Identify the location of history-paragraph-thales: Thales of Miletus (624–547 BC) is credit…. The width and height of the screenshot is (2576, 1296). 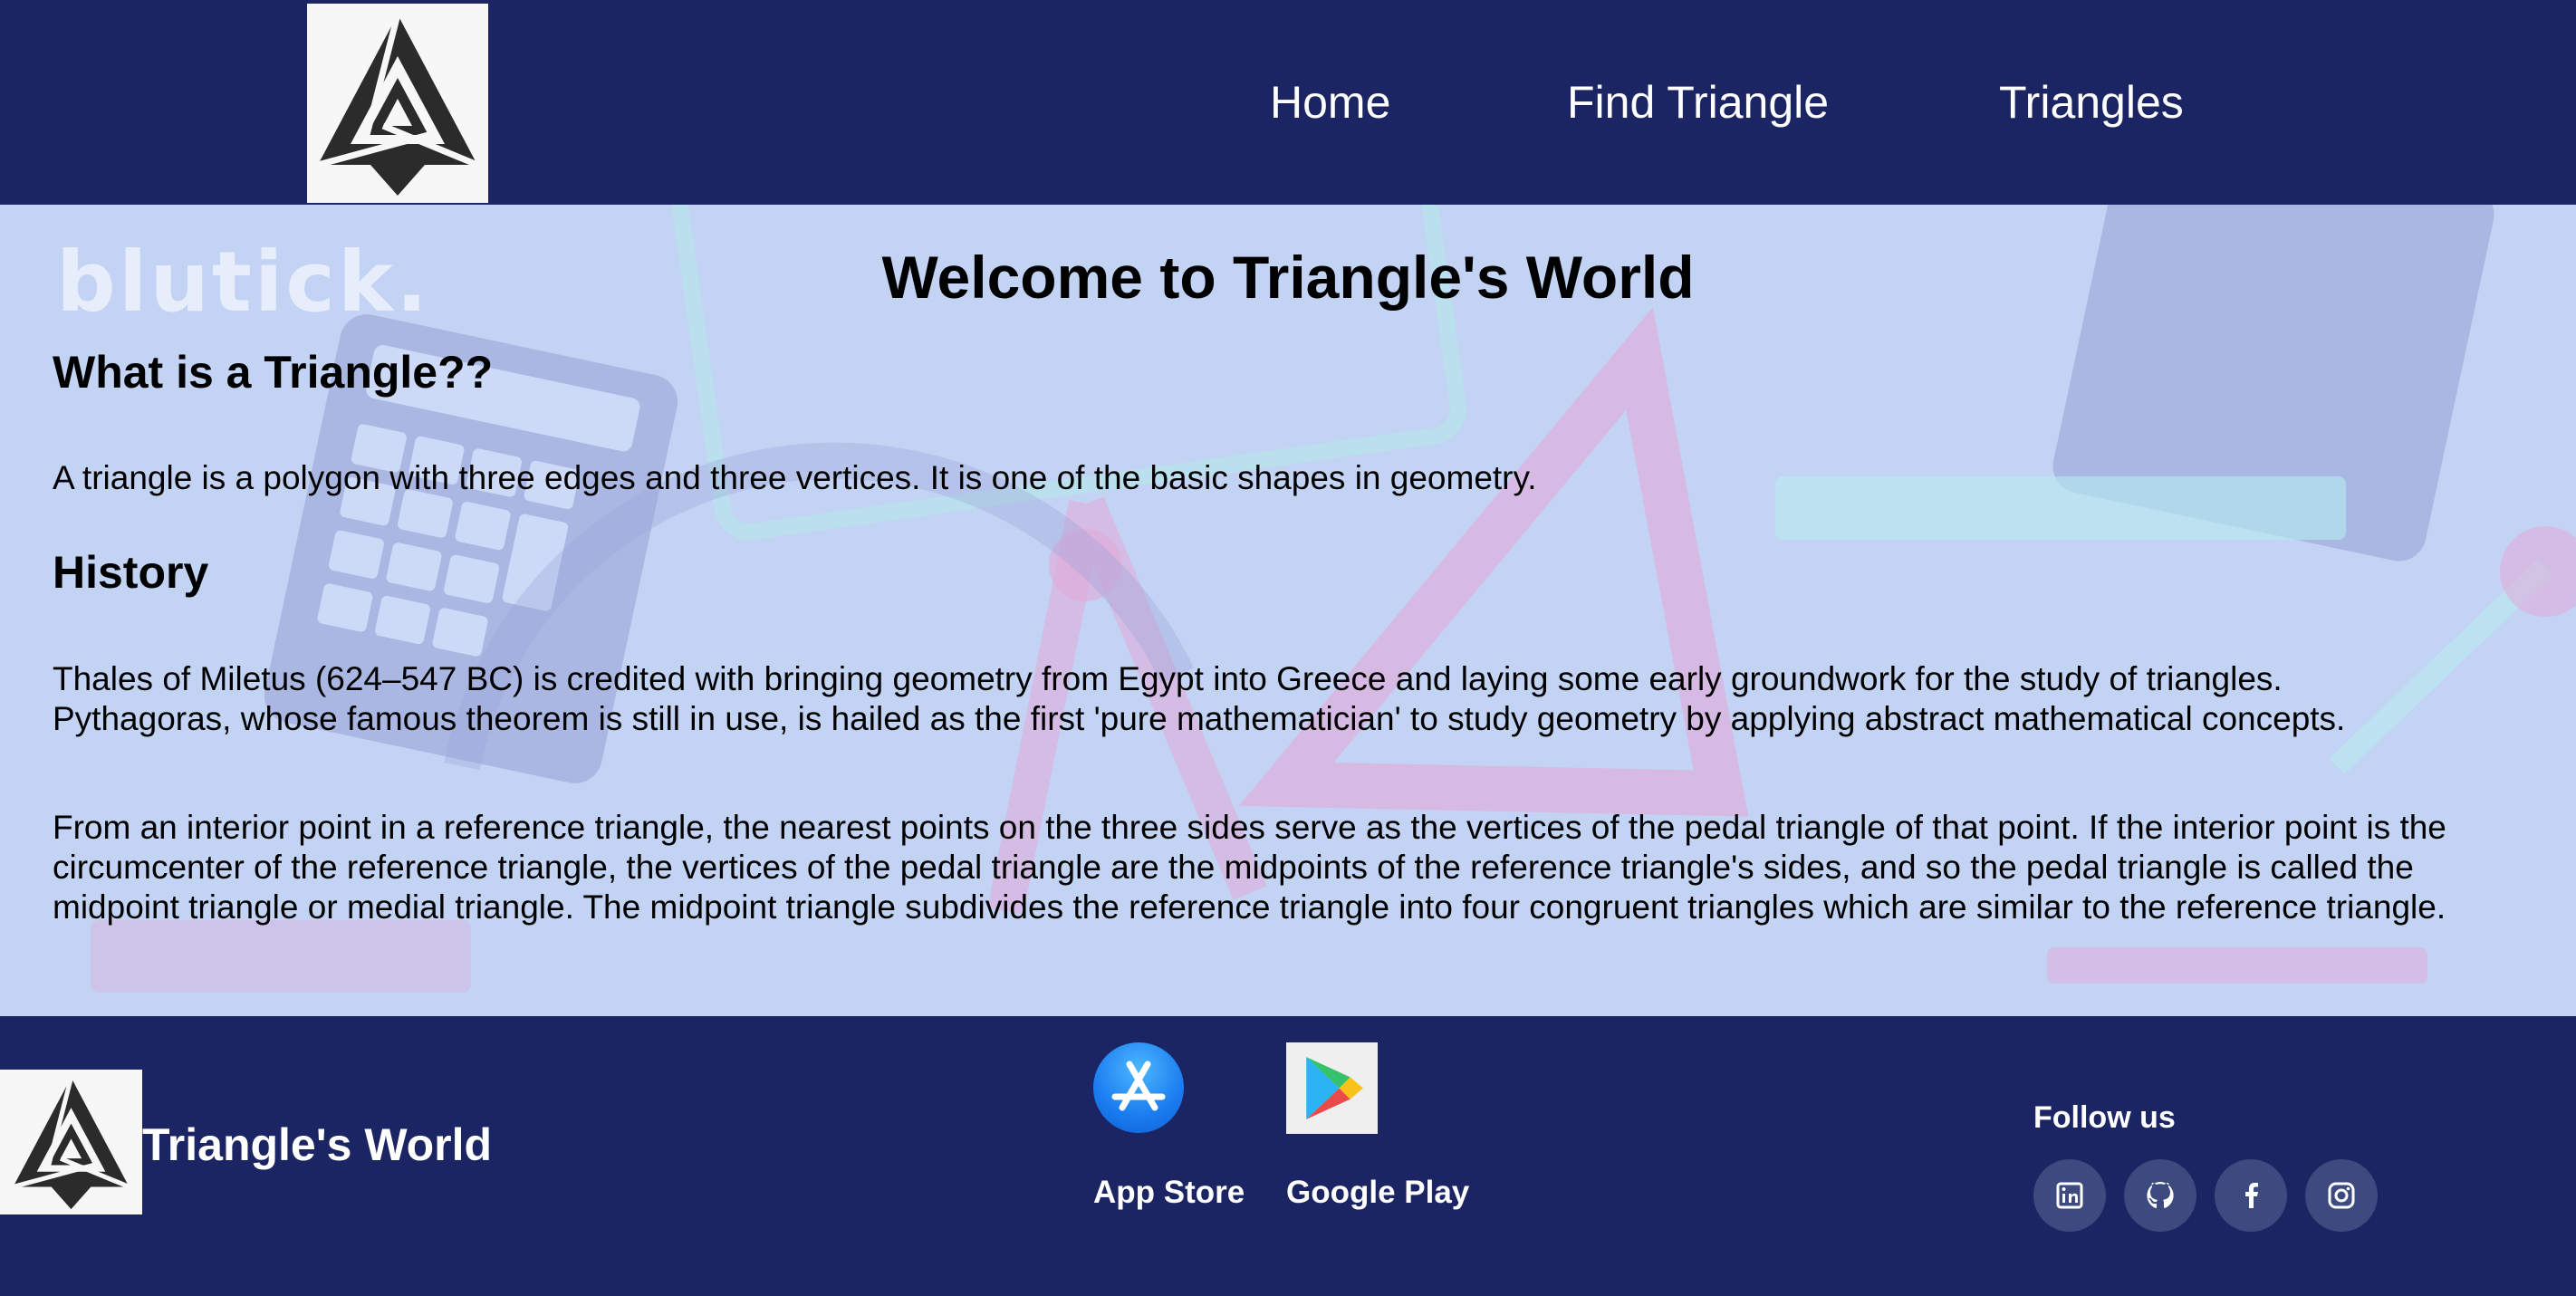
(1168, 678).